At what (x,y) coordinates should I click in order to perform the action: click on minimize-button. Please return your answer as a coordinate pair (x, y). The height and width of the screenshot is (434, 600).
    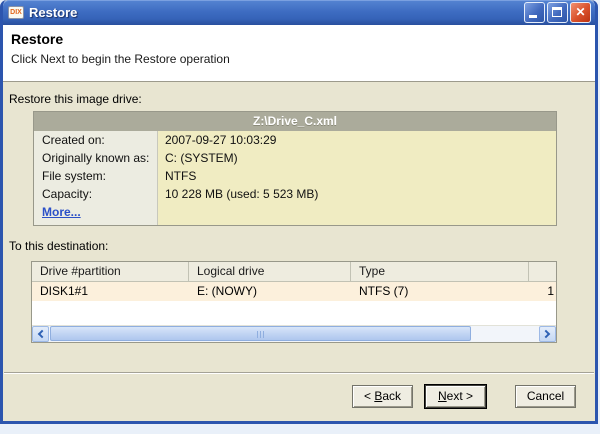
    Looking at the image, I should click on (534, 12).